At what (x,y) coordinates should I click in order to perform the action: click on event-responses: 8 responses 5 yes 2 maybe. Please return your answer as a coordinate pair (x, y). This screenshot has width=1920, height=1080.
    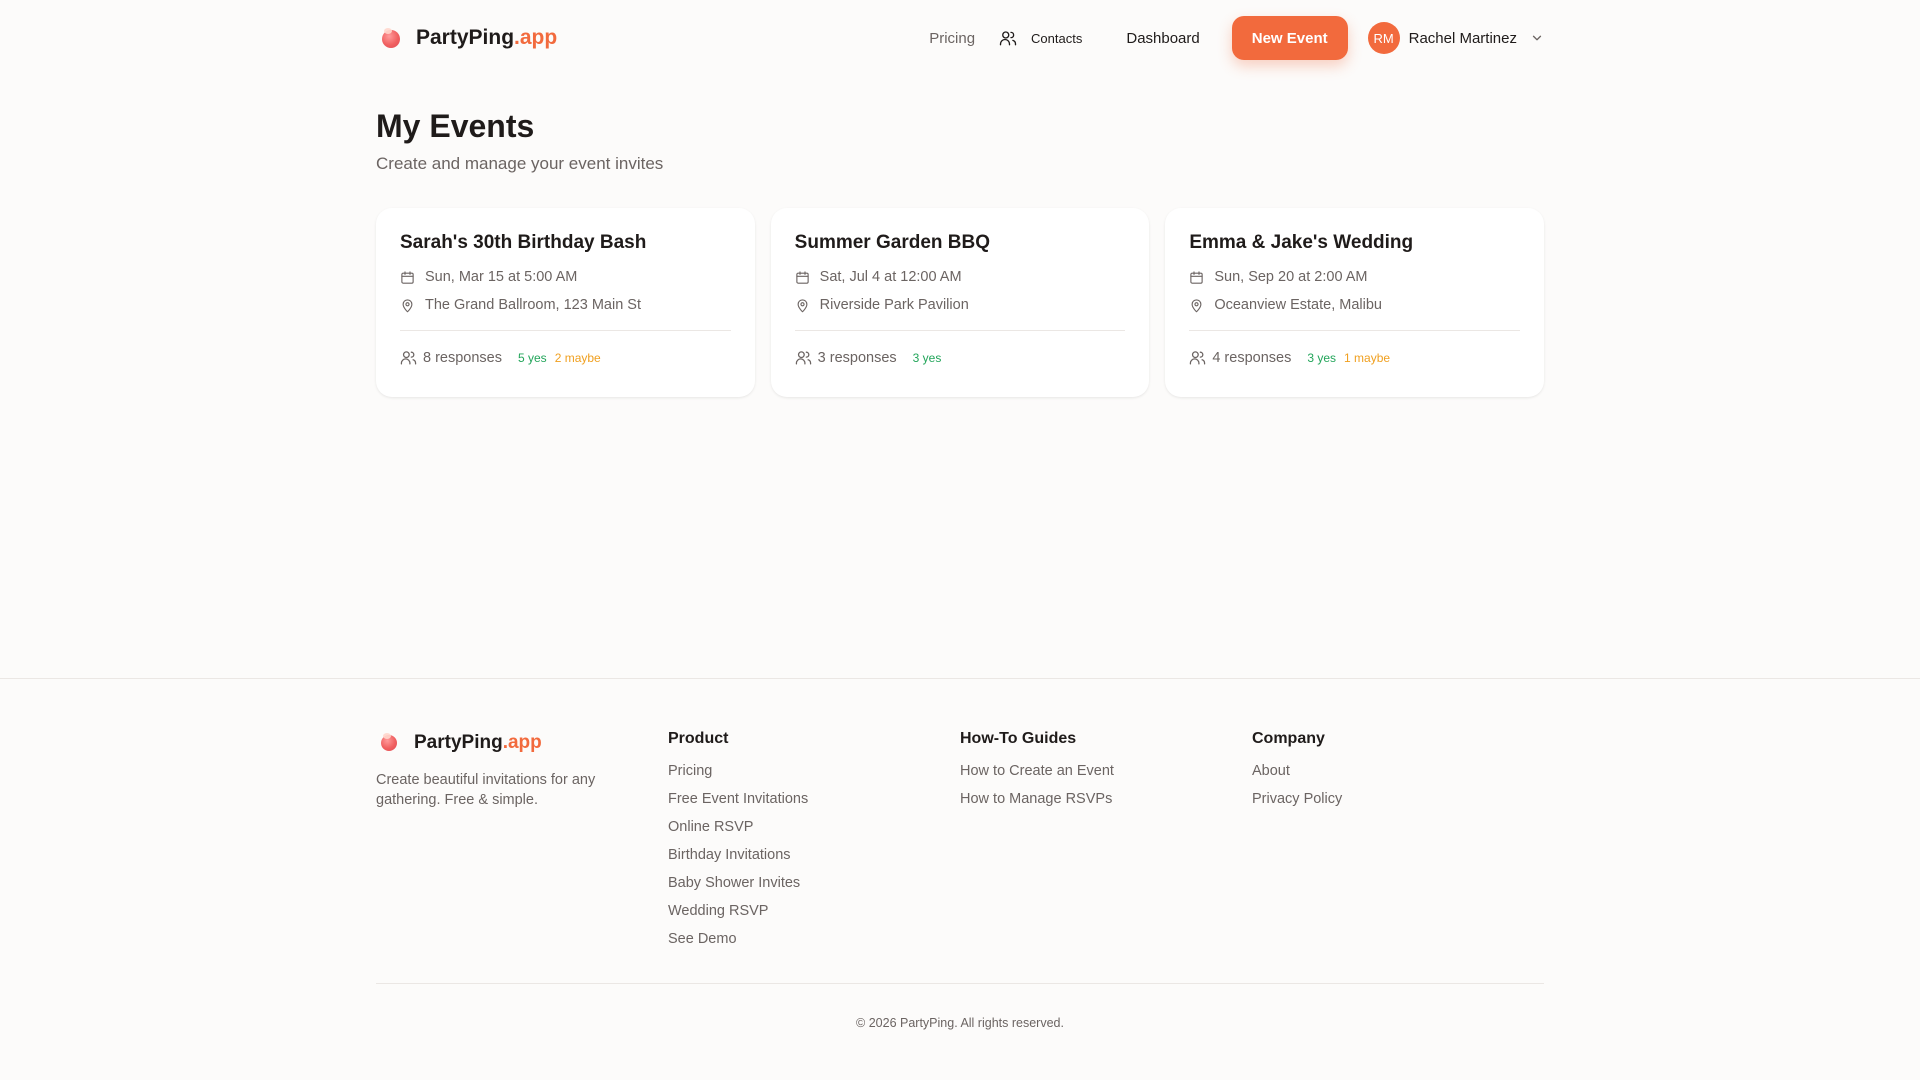
    Looking at the image, I should click on (565, 357).